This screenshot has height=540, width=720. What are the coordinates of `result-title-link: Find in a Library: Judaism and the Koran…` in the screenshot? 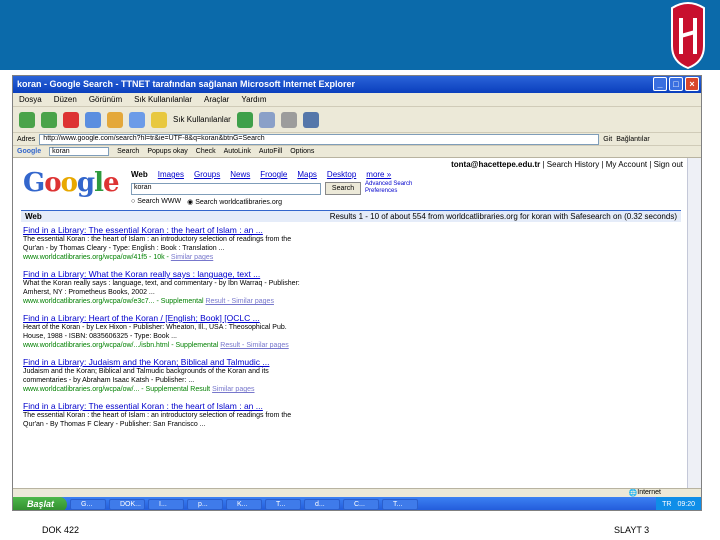 It's located at (303, 362).